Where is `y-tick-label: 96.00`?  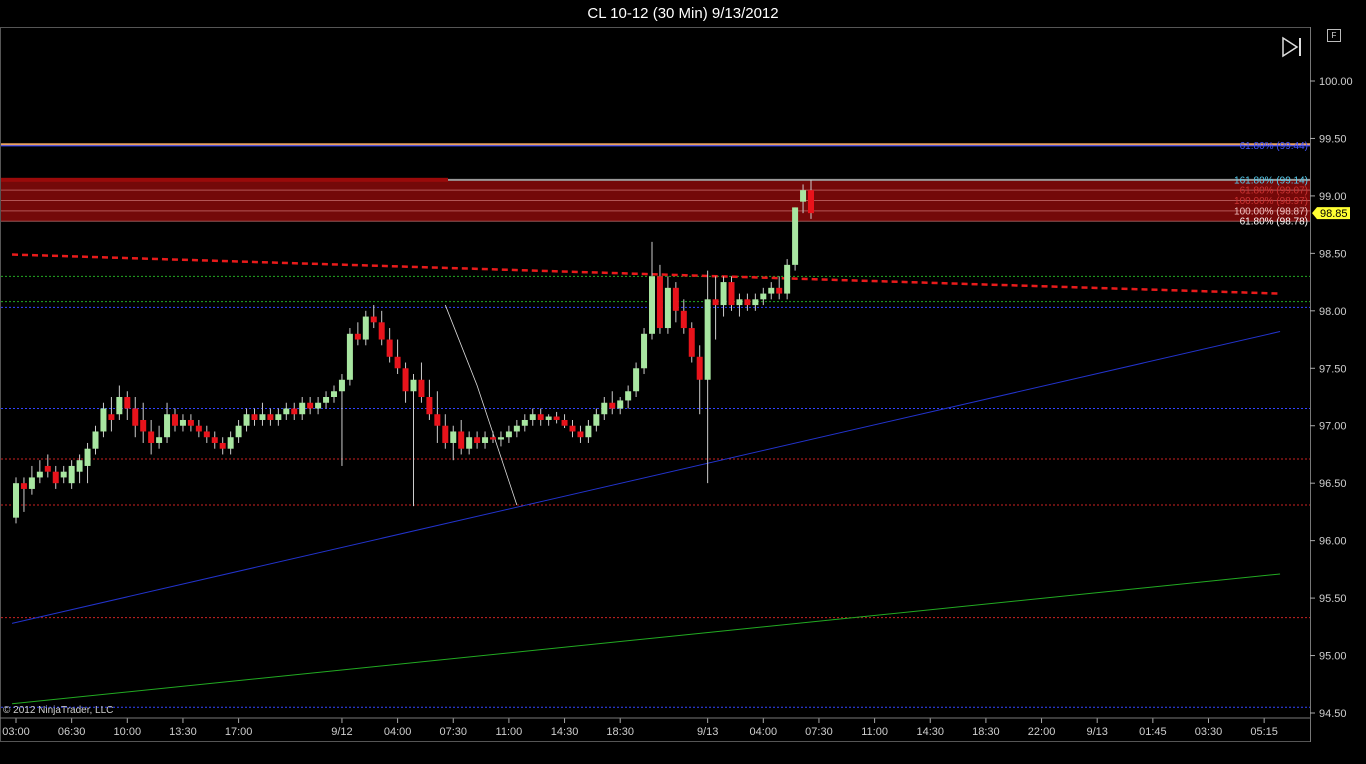
y-tick-label: 96.00 is located at coordinates (1333, 542).